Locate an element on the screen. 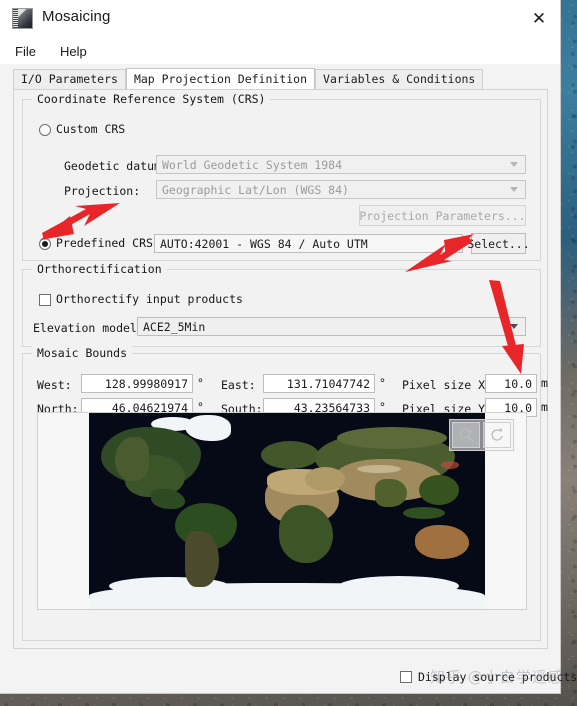 This screenshot has height=706, width=577. watermark: 知乎 @小白学遥感 is located at coordinates (497, 677).